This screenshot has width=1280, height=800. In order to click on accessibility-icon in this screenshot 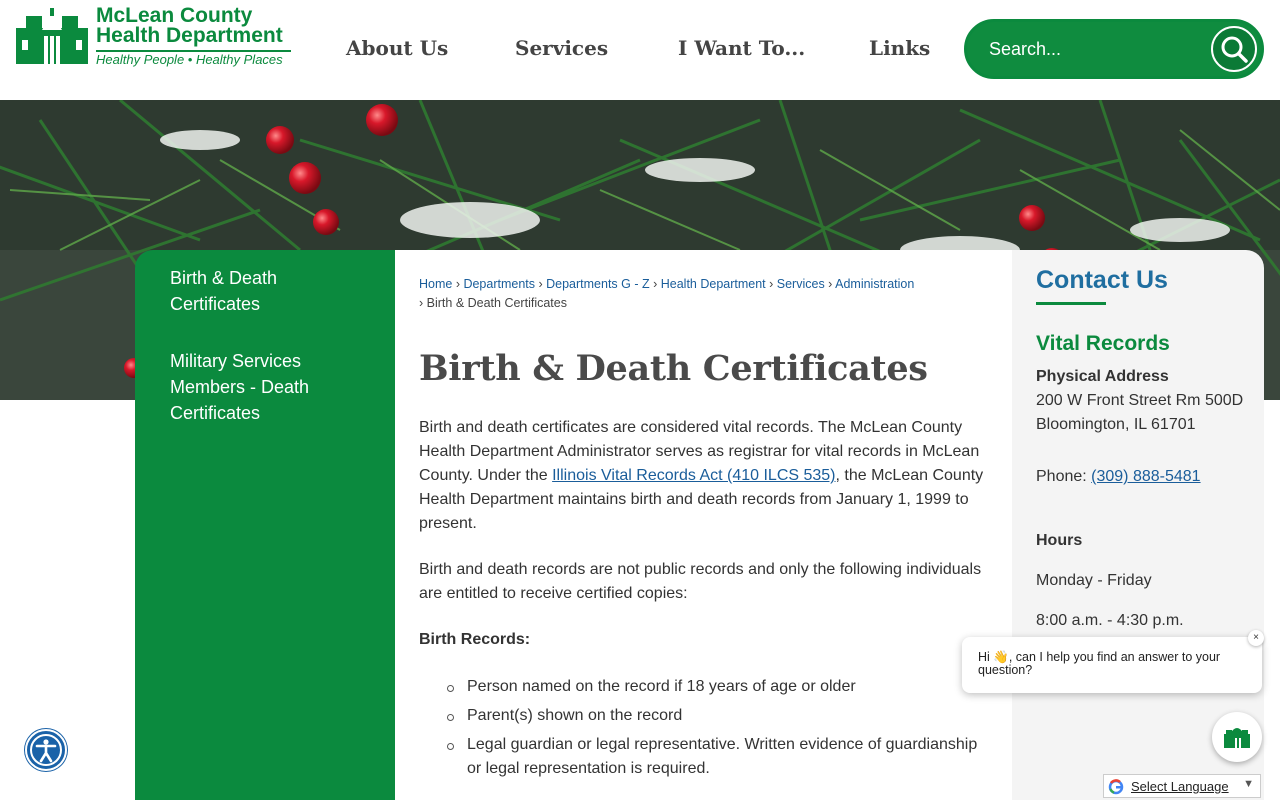, I will do `click(46, 750)`.